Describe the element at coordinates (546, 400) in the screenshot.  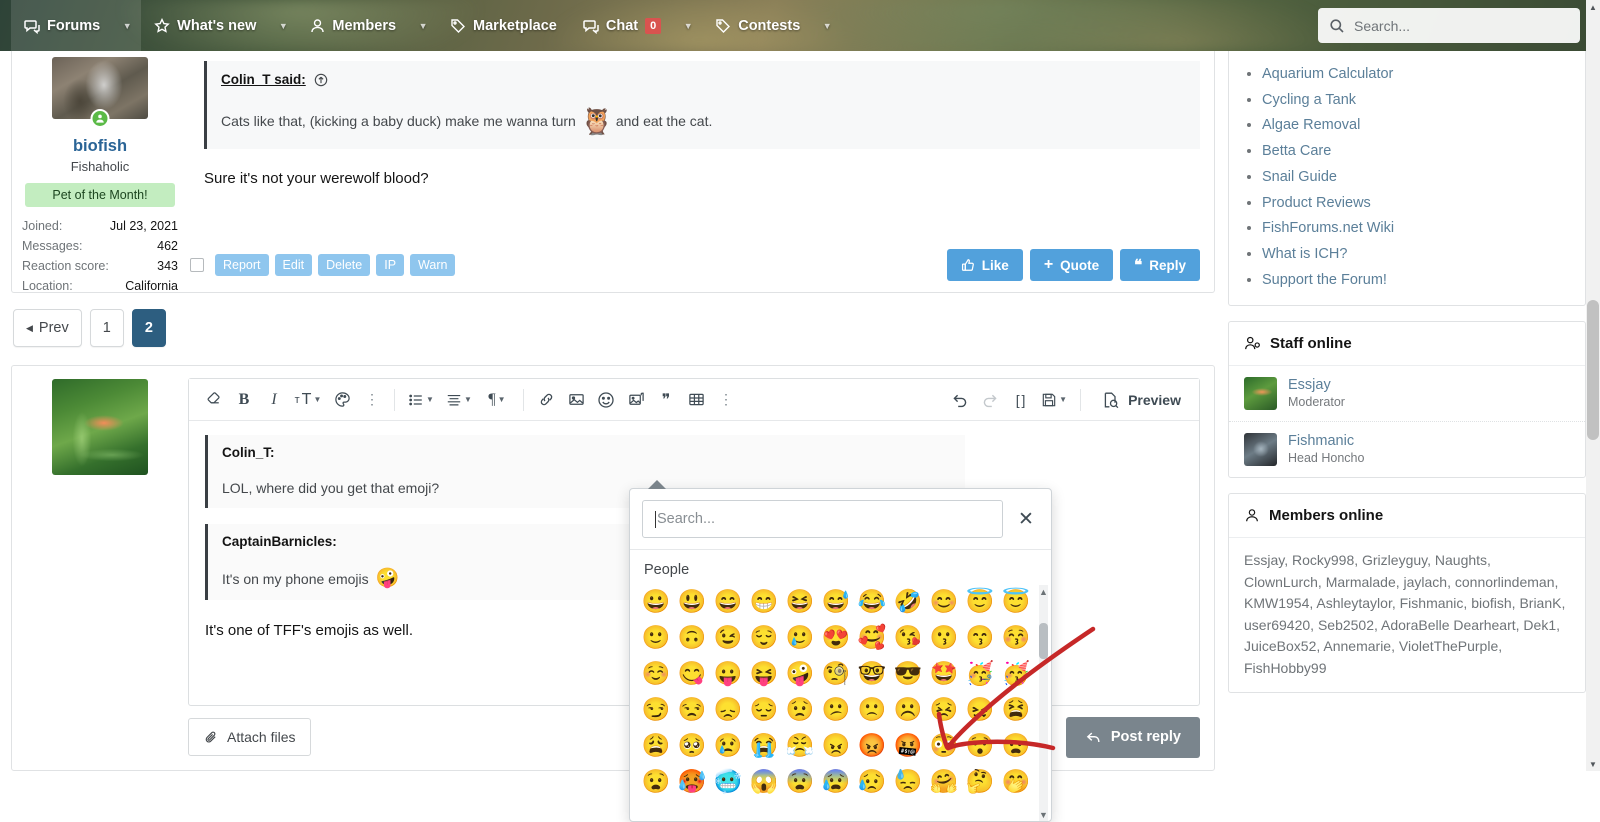
I see `link-icon` at that location.